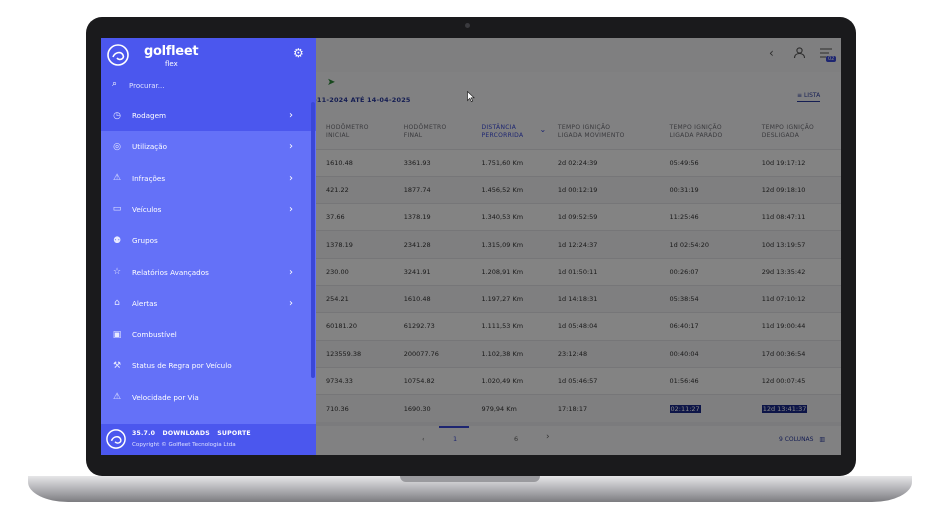 The image size is (940, 521). I want to click on sidebar-item-combustivel: ▣ Combustível, so click(206, 334).